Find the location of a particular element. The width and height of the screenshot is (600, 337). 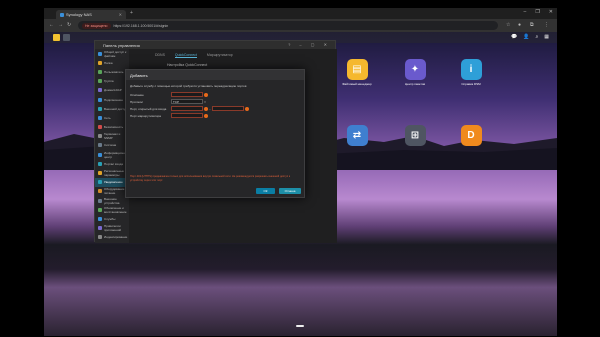

ok-button: ОК is located at coordinates (265, 191).